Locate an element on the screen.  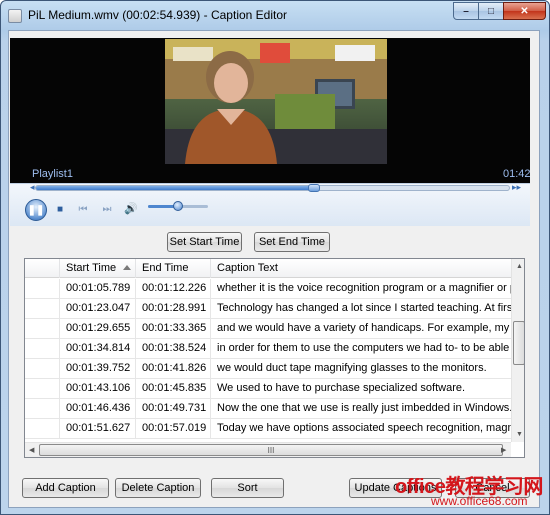
seek-bar-fill is located at coordinates (176, 188).